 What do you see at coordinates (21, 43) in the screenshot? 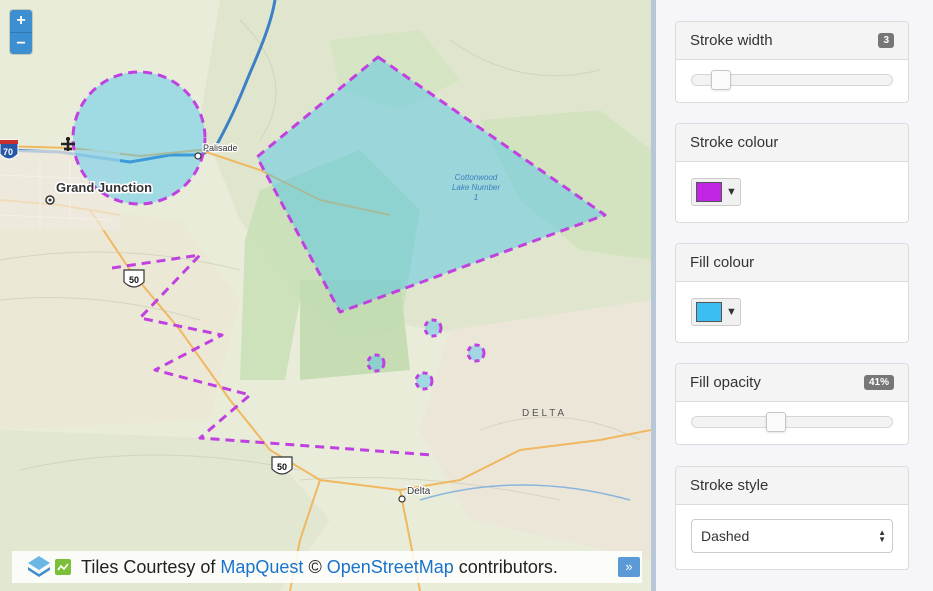
I see `zoom-out-button: −` at bounding box center [21, 43].